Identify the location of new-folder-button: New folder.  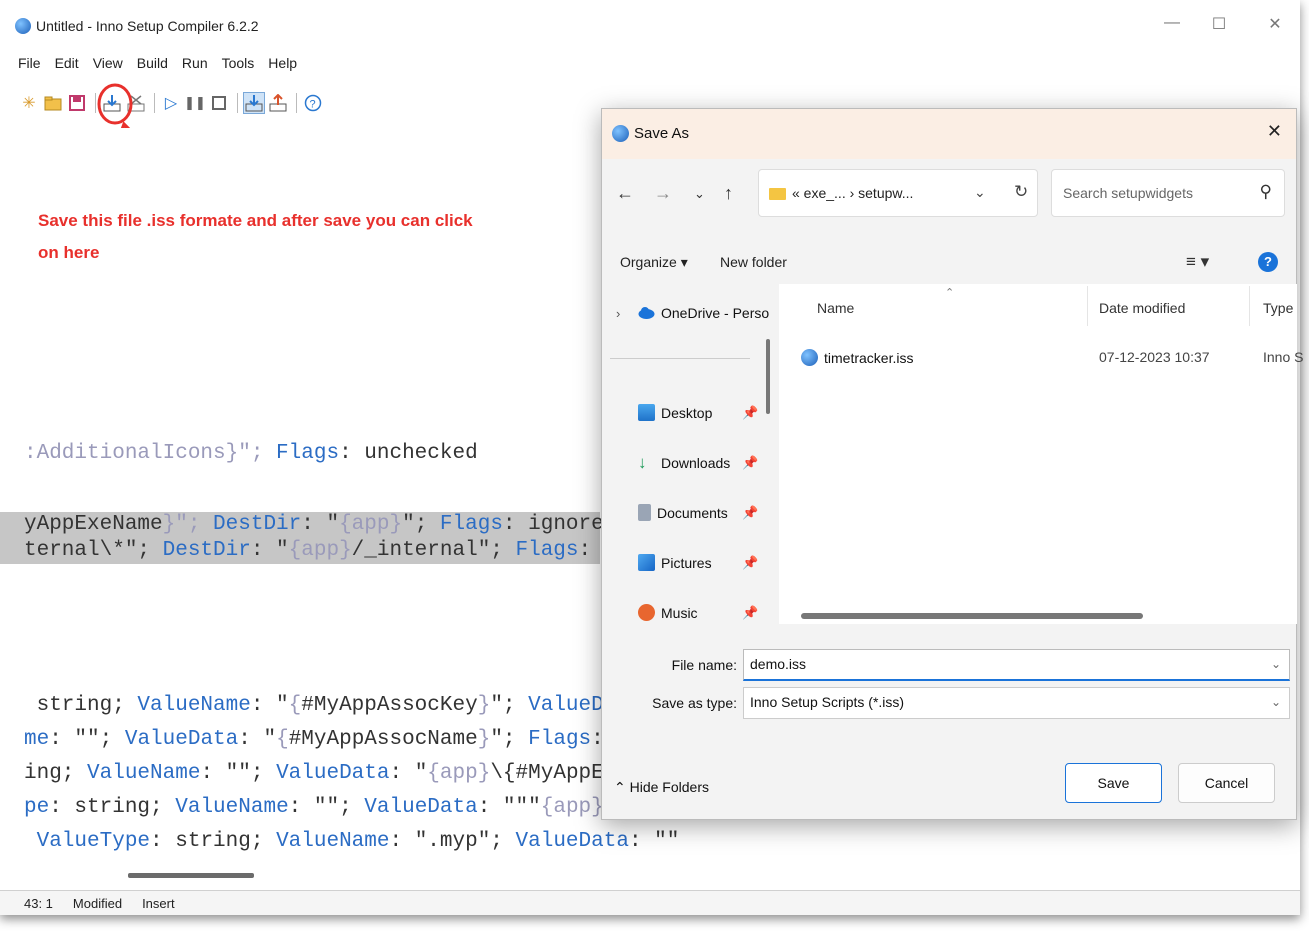
(753, 262).